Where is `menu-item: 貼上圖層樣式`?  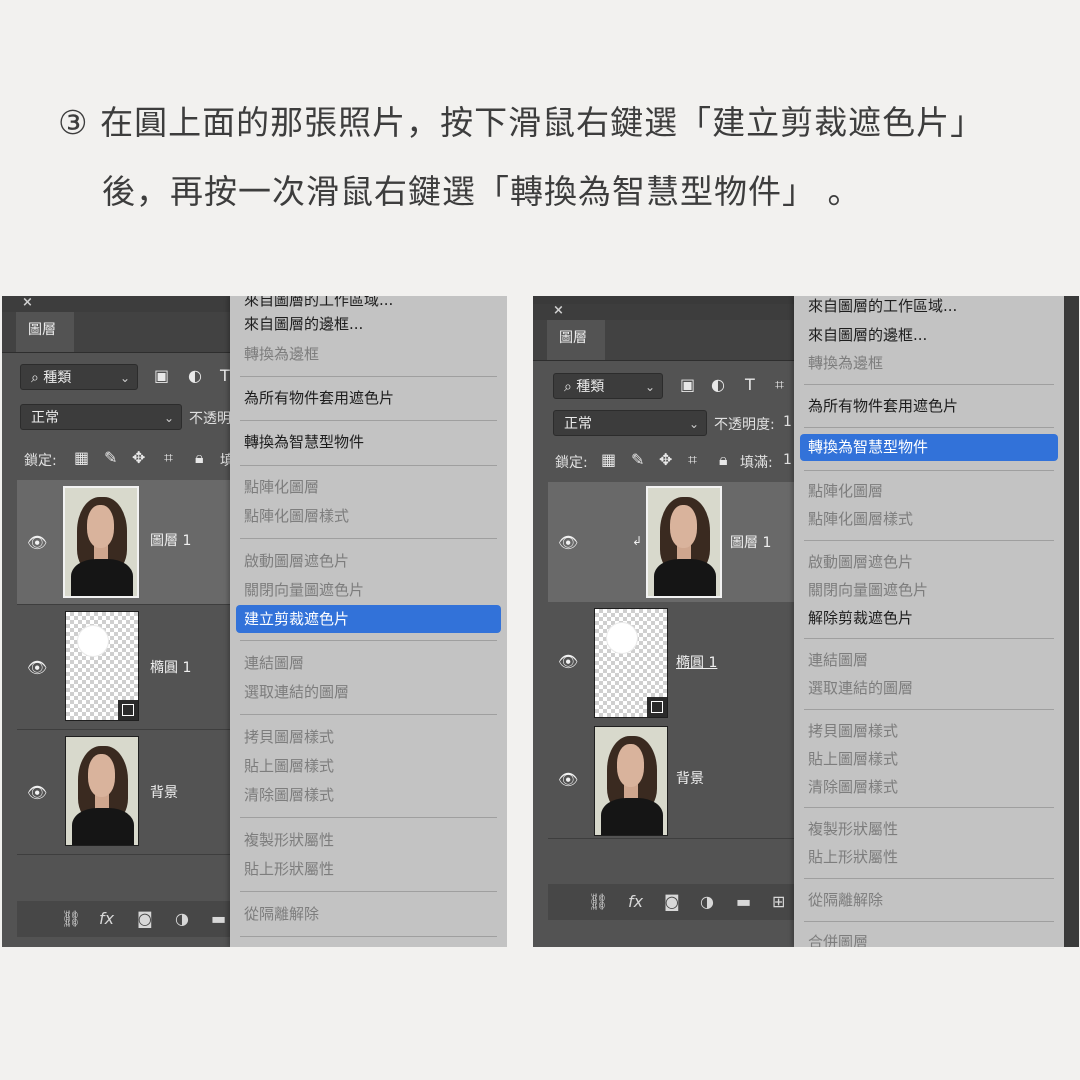 menu-item: 貼上圖層樣式 is located at coordinates (289, 766).